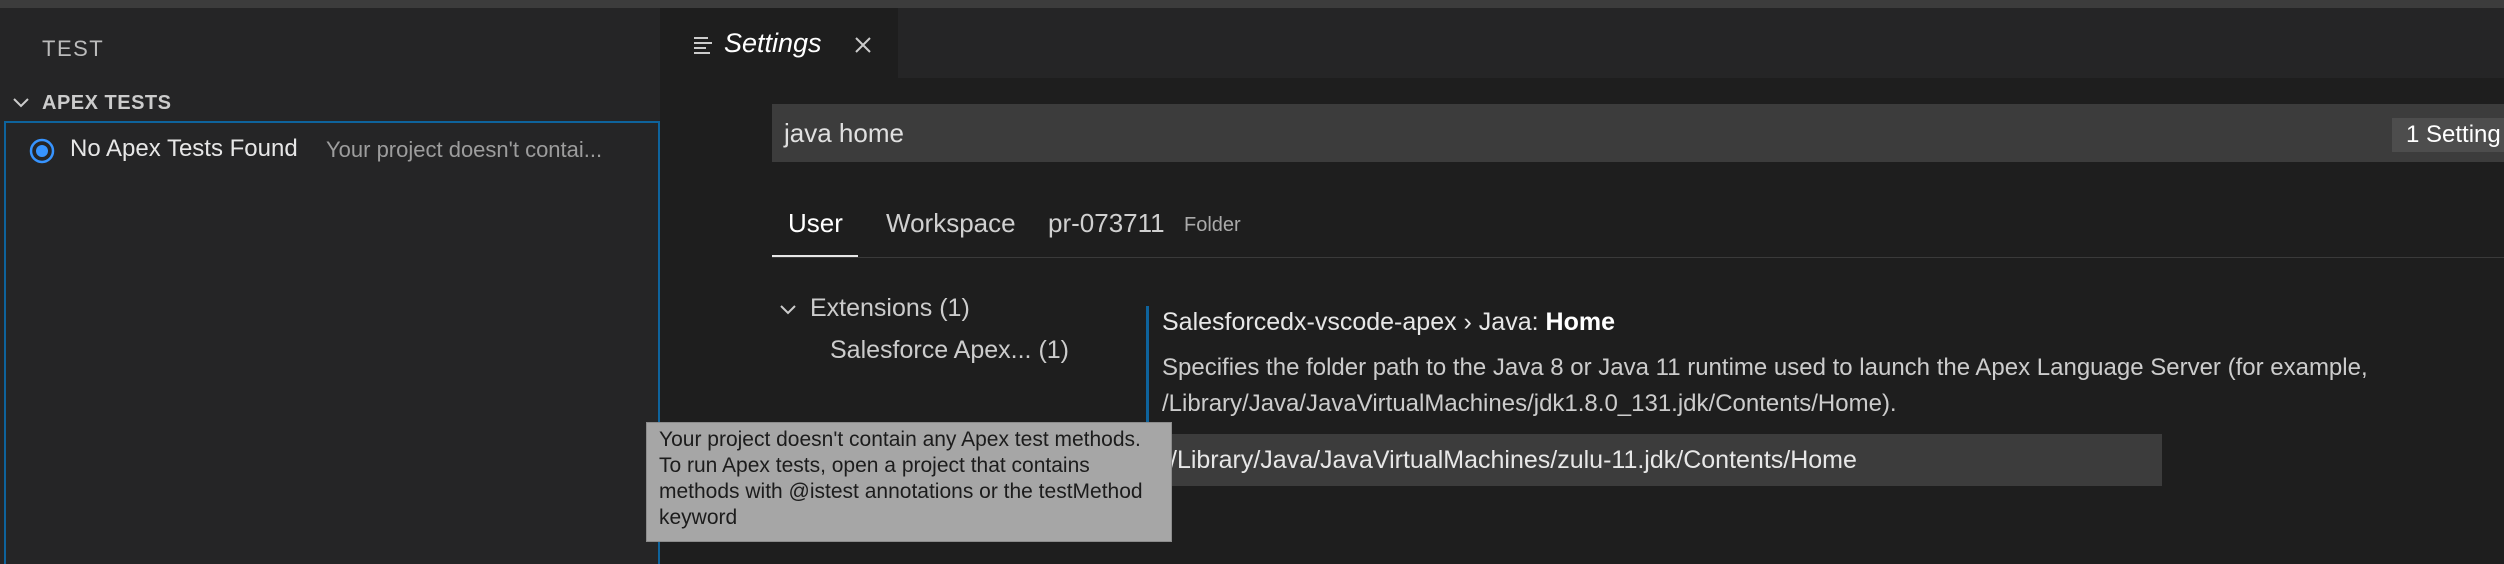 The image size is (2504, 564). I want to click on search-value: java home, so click(844, 133).